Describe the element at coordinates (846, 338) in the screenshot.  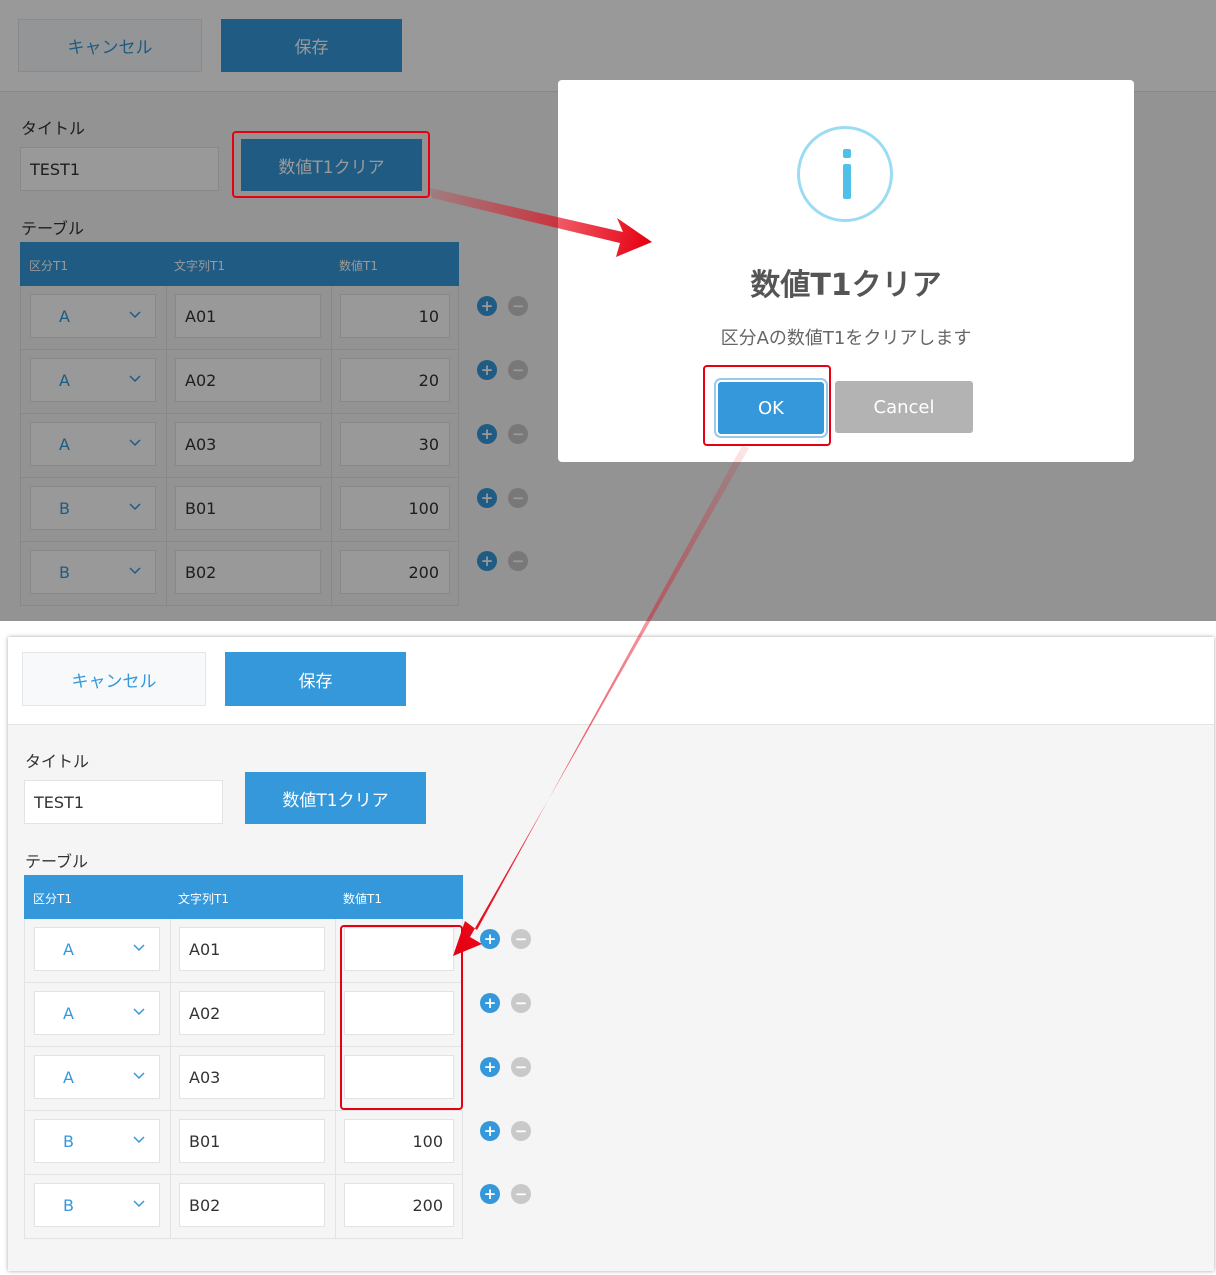
I see `dialog-message: 区分Aの数値T1をクリアします` at that location.